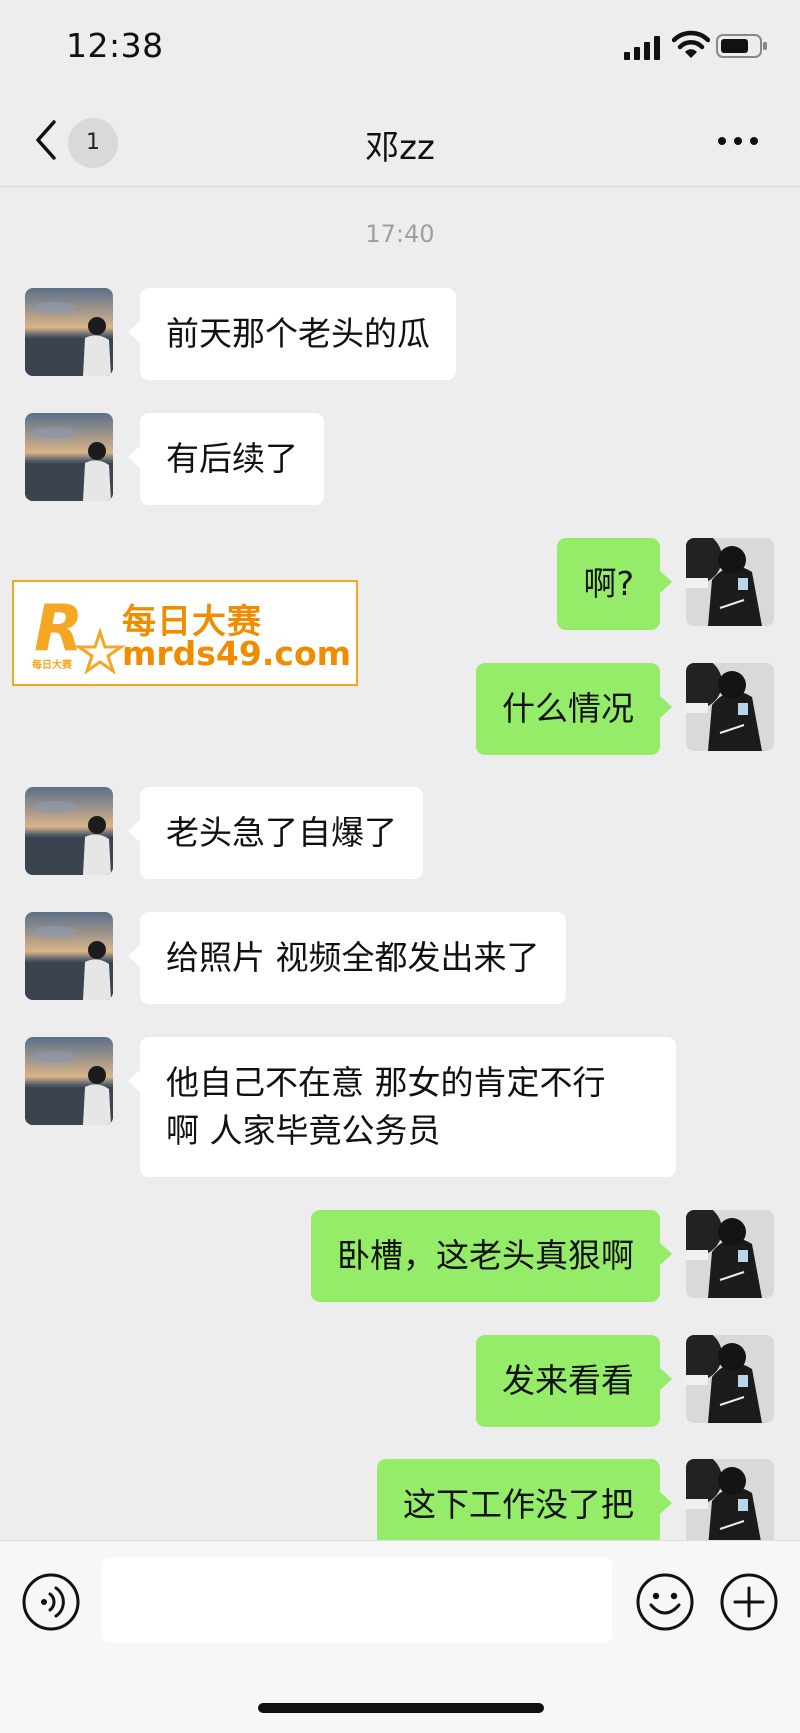  I want to click on message-bubble-sent: 啊?, so click(614, 584).